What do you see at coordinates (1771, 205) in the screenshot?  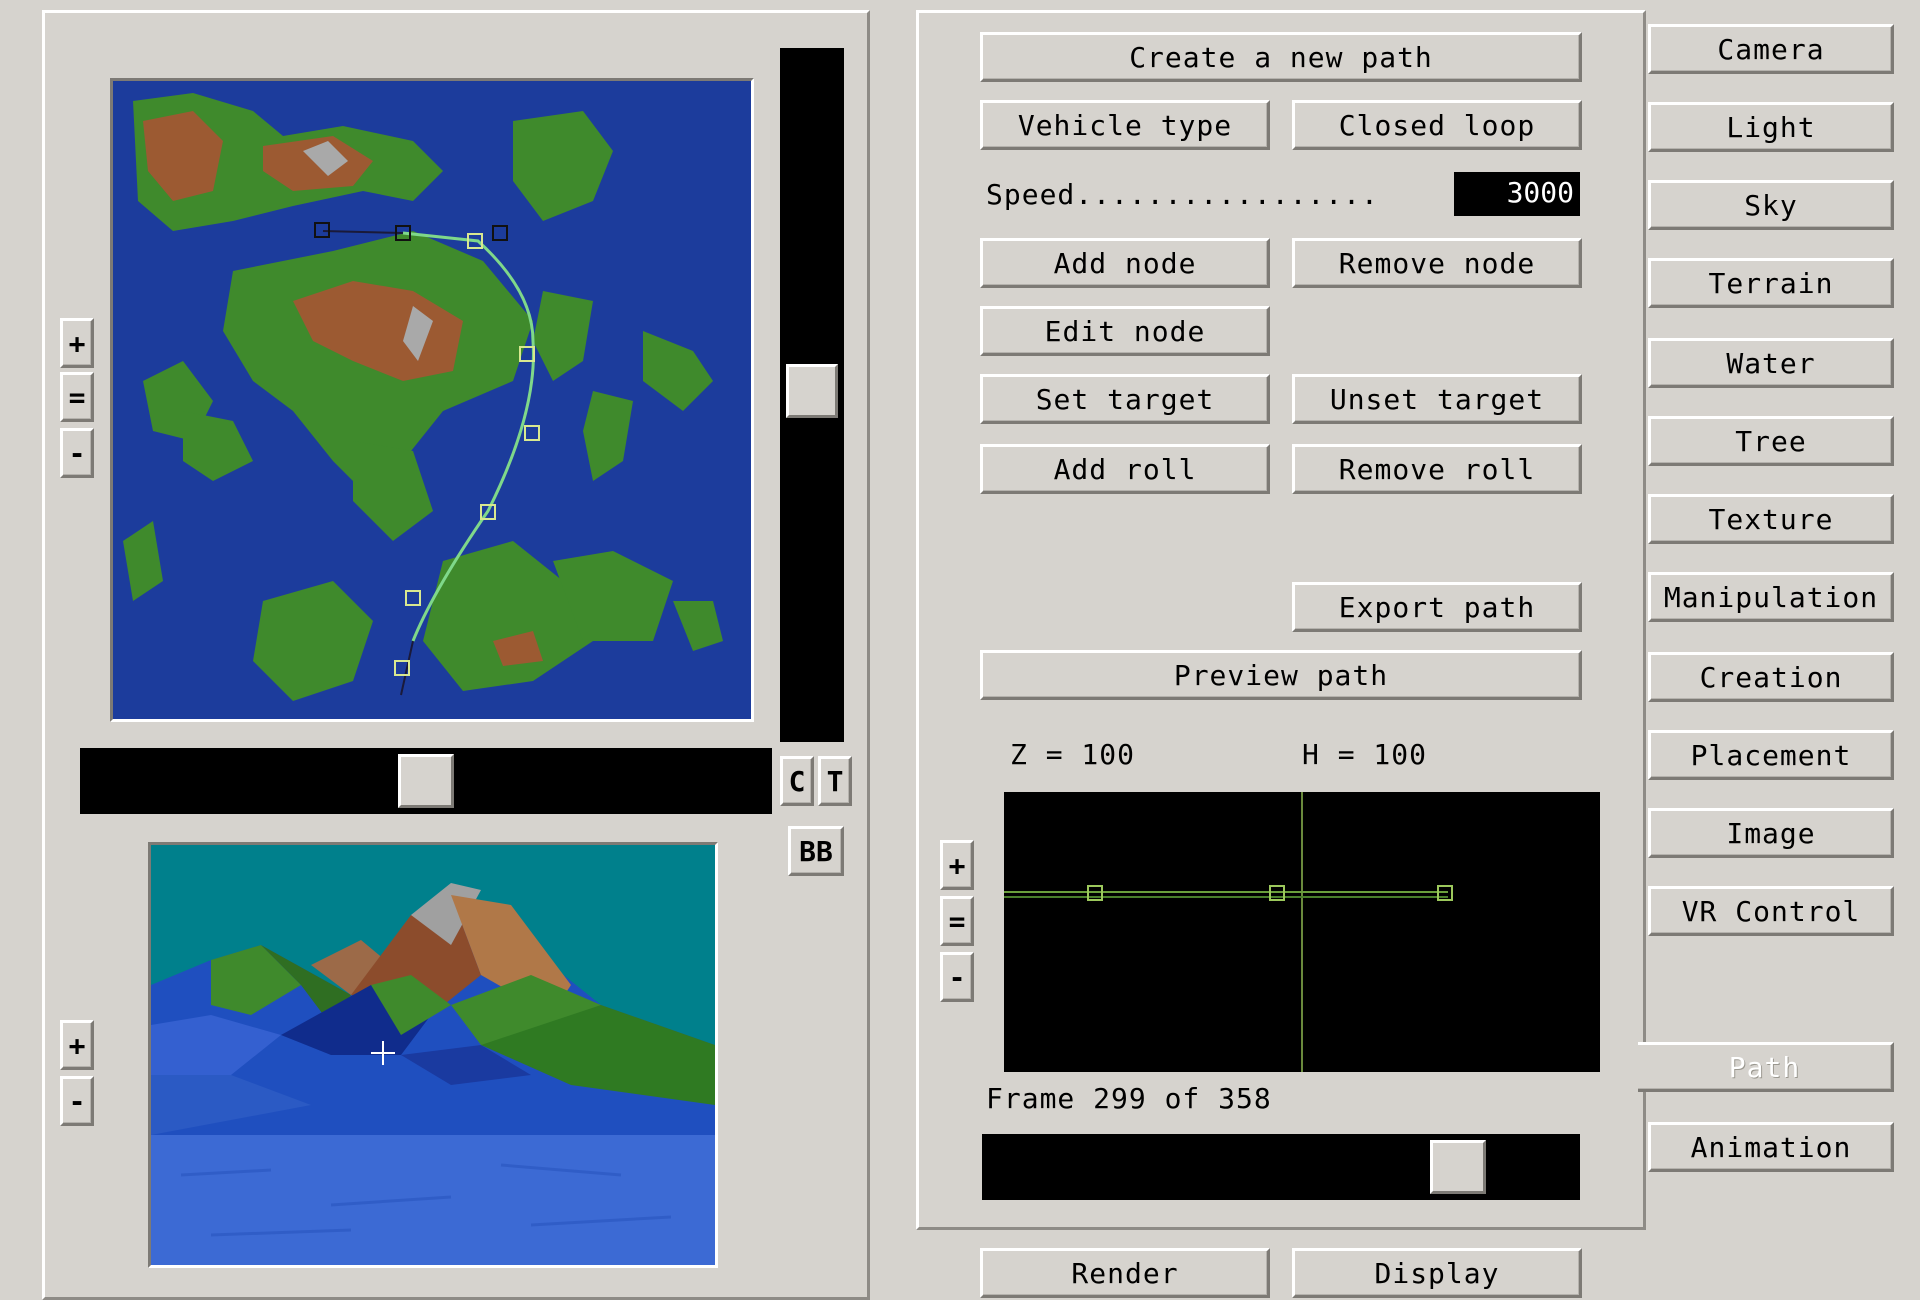 I see `tab-sky: Sky` at bounding box center [1771, 205].